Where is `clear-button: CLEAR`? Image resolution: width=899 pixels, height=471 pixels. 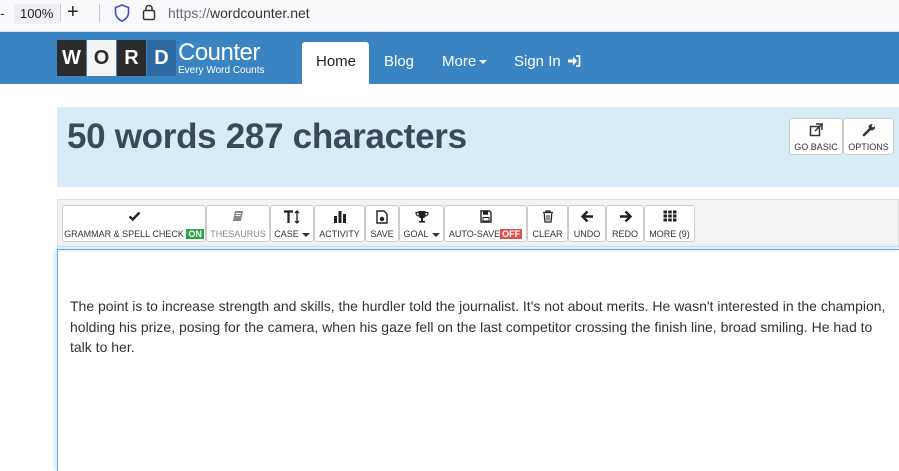
clear-button: CLEAR is located at coordinates (547, 223).